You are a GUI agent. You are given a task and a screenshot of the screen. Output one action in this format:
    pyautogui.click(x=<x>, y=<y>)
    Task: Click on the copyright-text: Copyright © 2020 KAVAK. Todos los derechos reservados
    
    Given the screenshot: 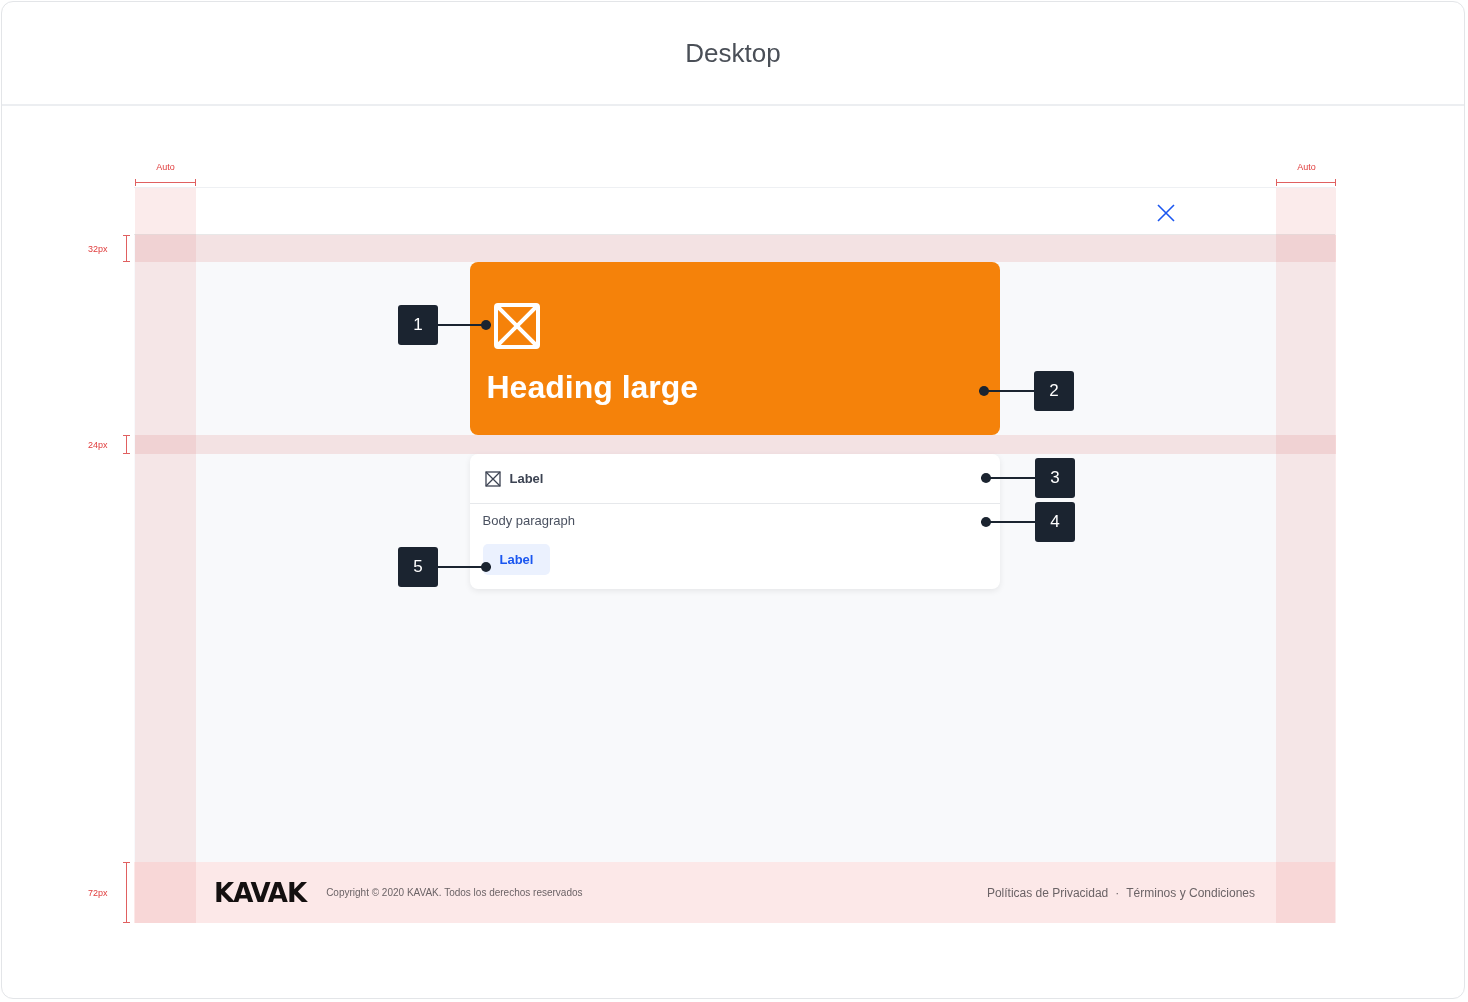 What is the action you would take?
    pyautogui.click(x=454, y=892)
    